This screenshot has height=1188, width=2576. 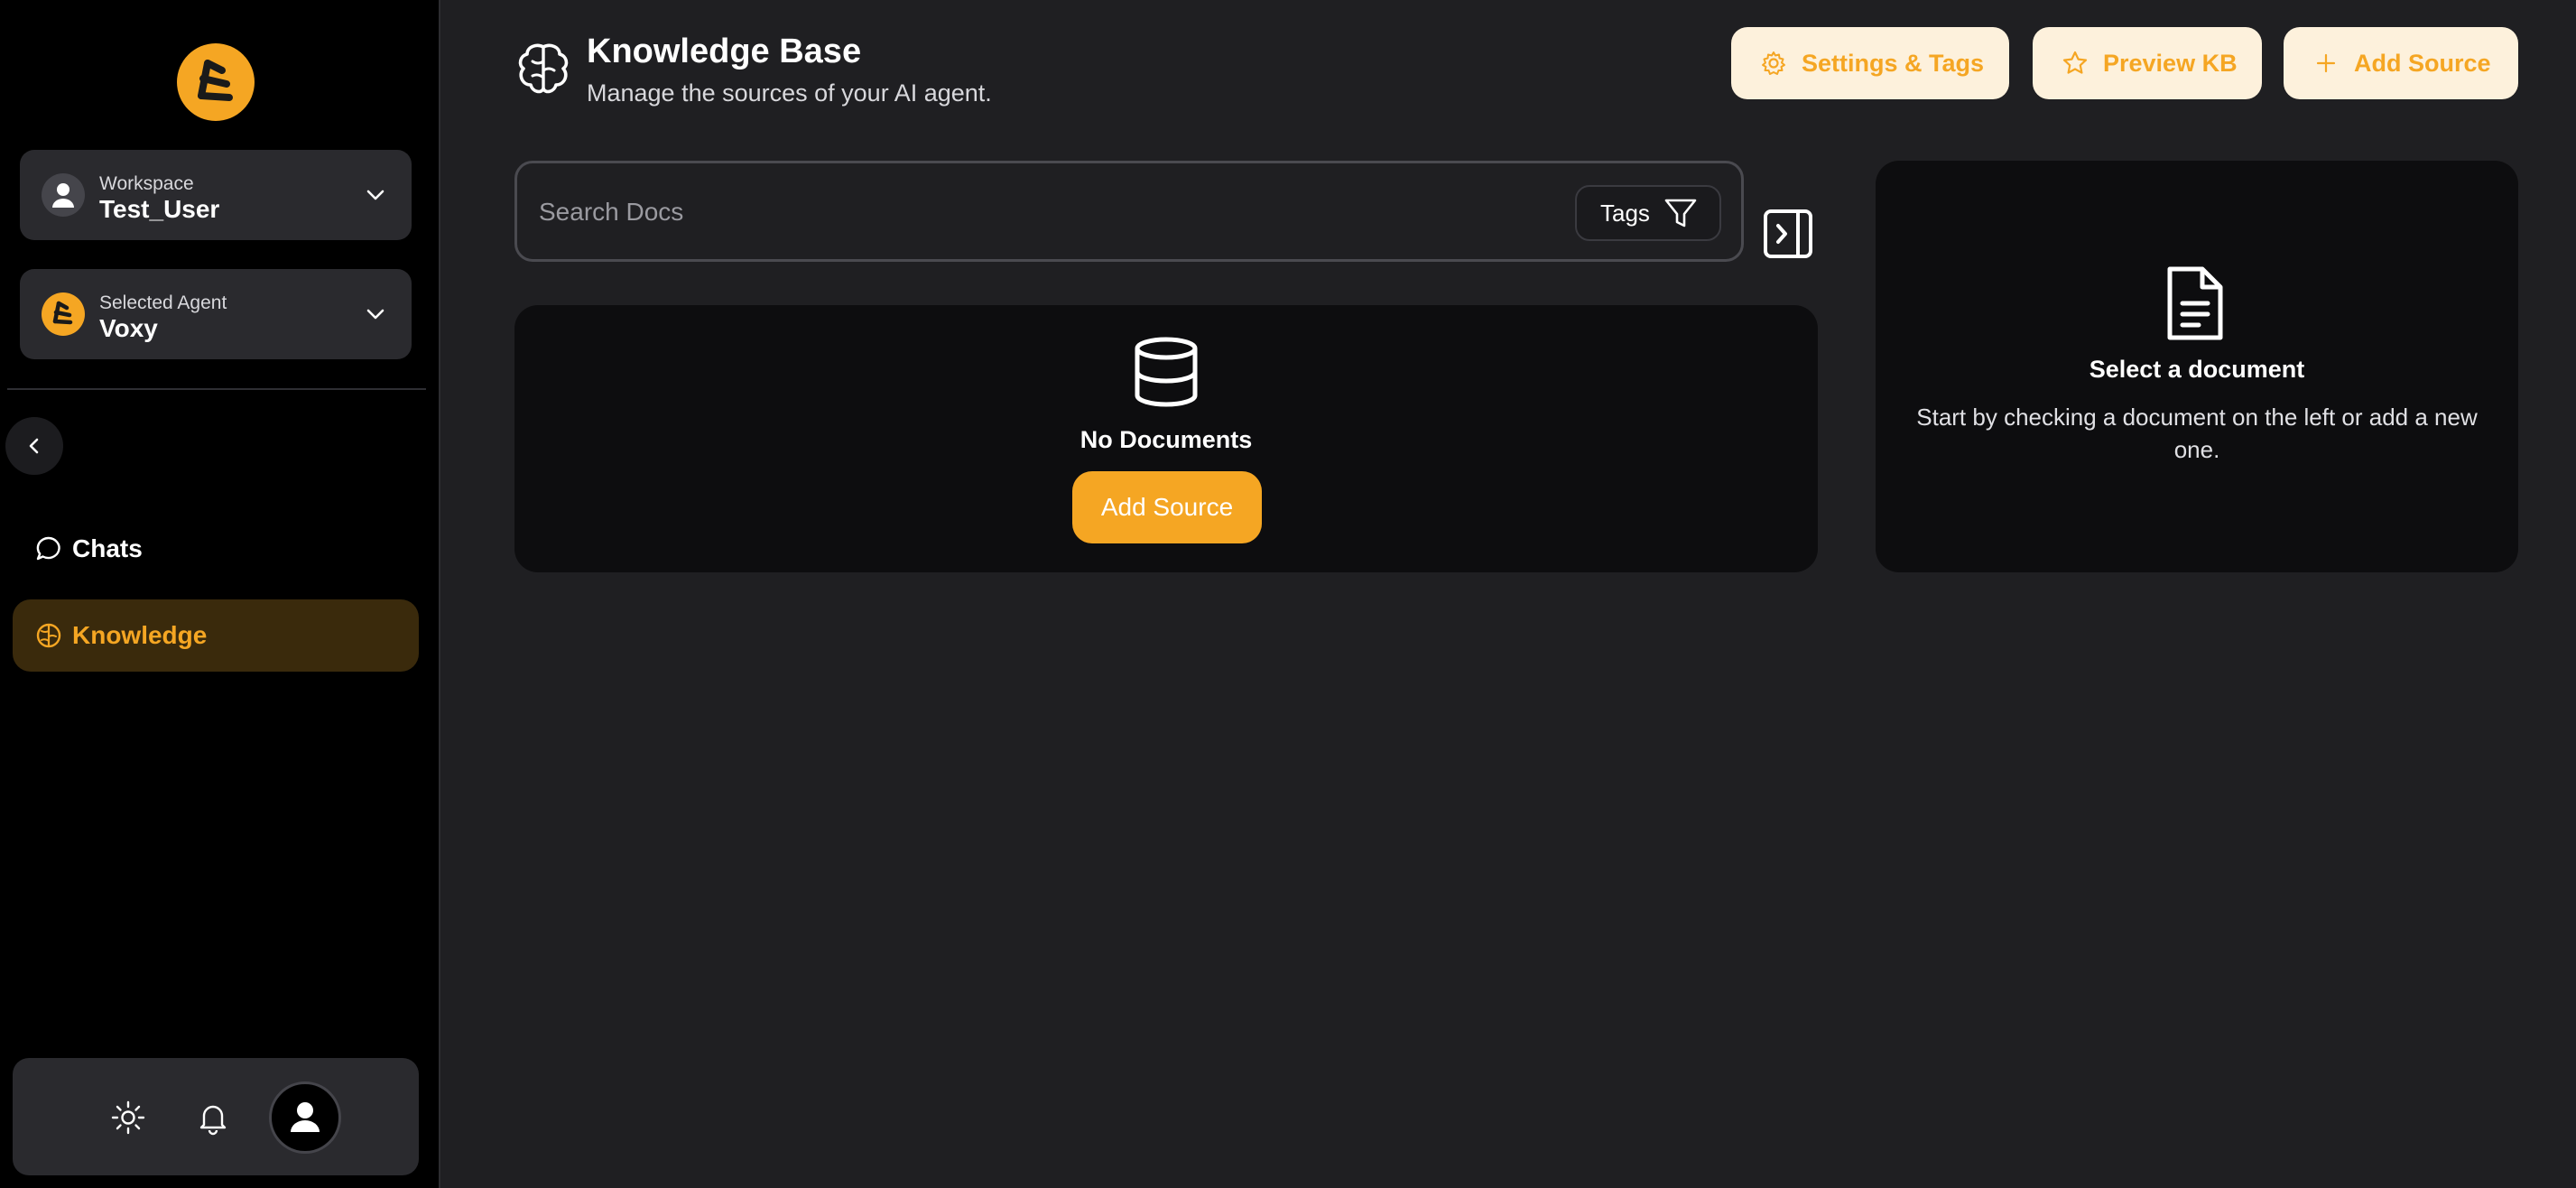 I want to click on collapse-sidebar-button, so click(x=34, y=446).